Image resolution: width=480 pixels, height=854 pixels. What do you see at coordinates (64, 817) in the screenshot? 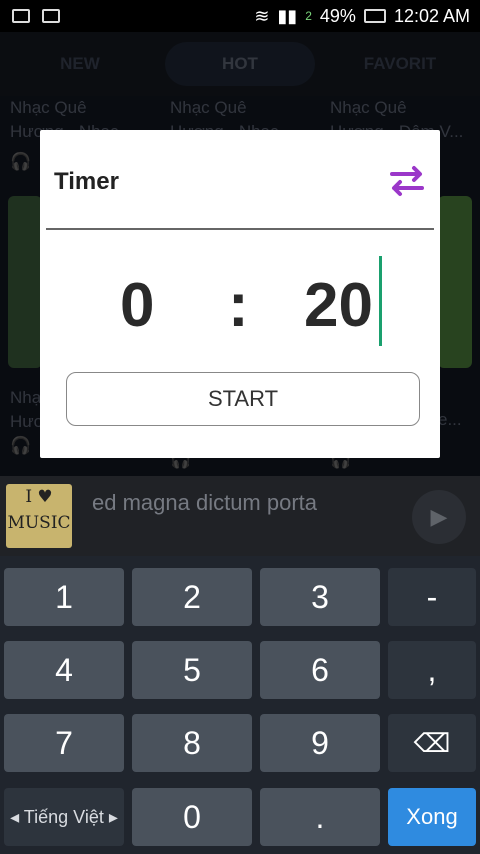
I see `language-switch: ◂ Tiếng Việt ▸` at bounding box center [64, 817].